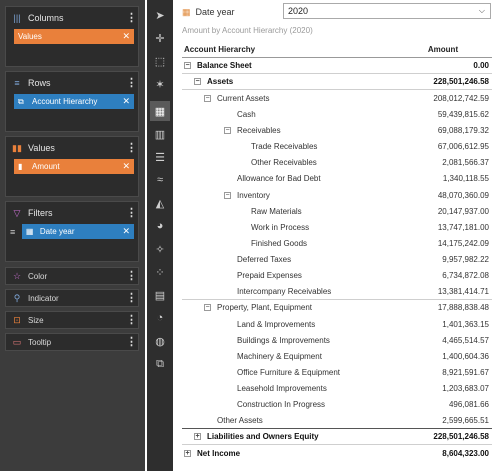 The image size is (499, 471). Describe the element at coordinates (284, 291) in the screenshot. I see `row-label: Intercompany Receivables` at that location.